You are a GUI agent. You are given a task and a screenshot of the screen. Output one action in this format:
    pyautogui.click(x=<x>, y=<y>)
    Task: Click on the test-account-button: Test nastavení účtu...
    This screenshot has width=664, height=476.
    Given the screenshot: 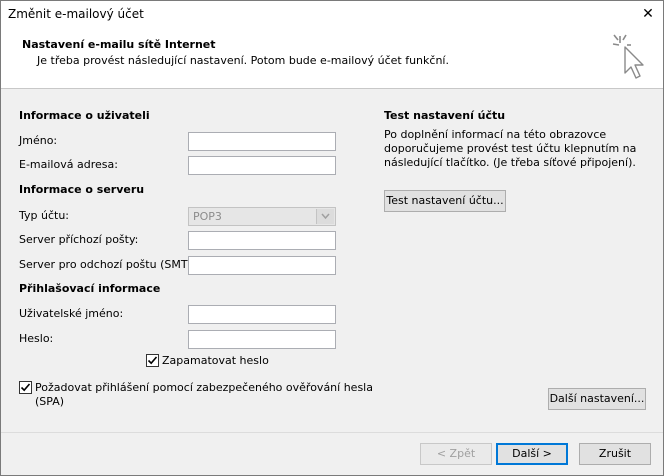 What is the action you would take?
    pyautogui.click(x=445, y=201)
    